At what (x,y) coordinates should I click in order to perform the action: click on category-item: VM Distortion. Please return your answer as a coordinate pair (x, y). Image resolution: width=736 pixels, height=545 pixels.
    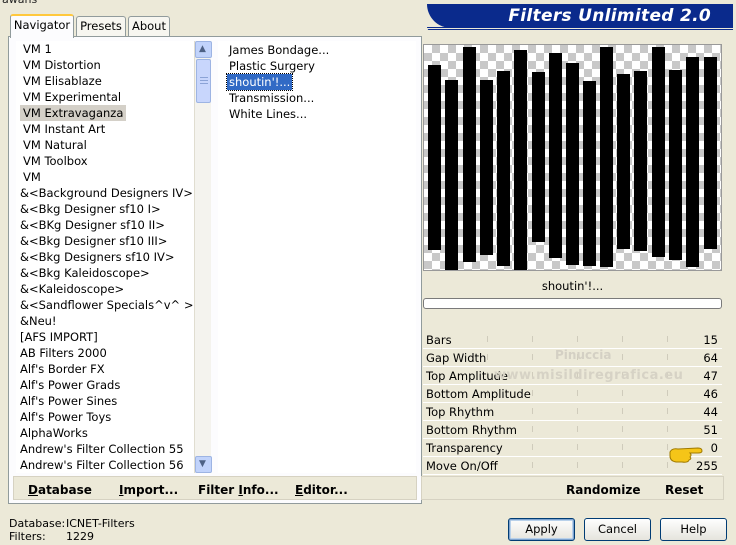
    Looking at the image, I should click on (62, 65).